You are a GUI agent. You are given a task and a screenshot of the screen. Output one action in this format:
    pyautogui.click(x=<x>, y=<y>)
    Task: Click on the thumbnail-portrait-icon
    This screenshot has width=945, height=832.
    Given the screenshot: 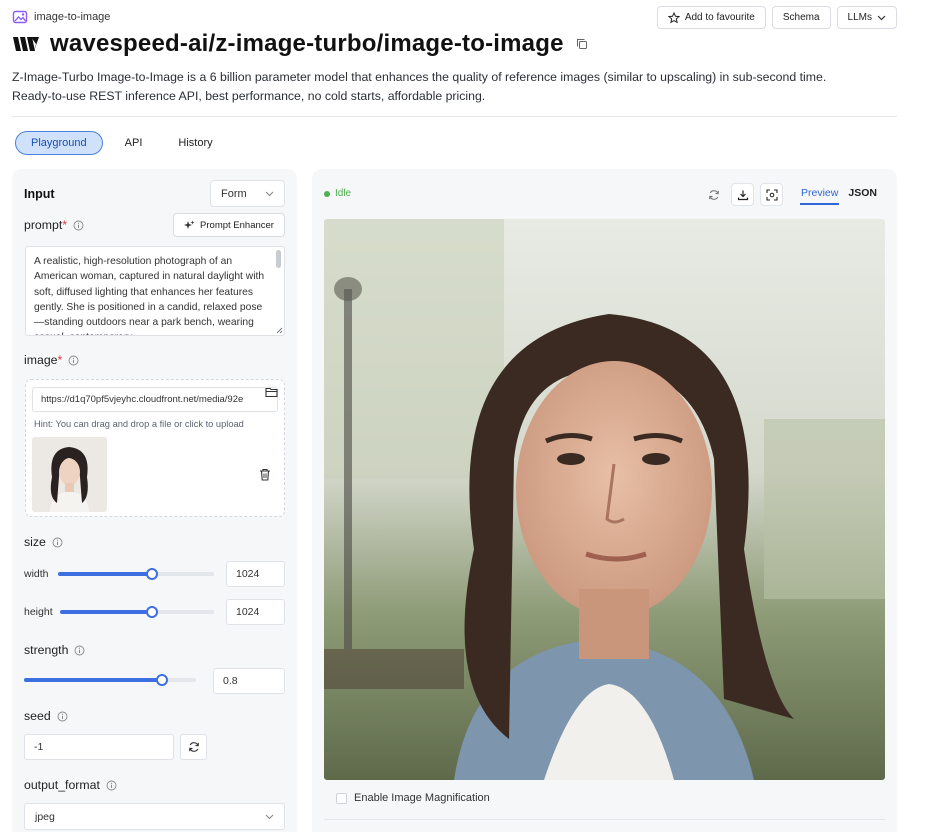 What is the action you would take?
    pyautogui.click(x=69, y=474)
    